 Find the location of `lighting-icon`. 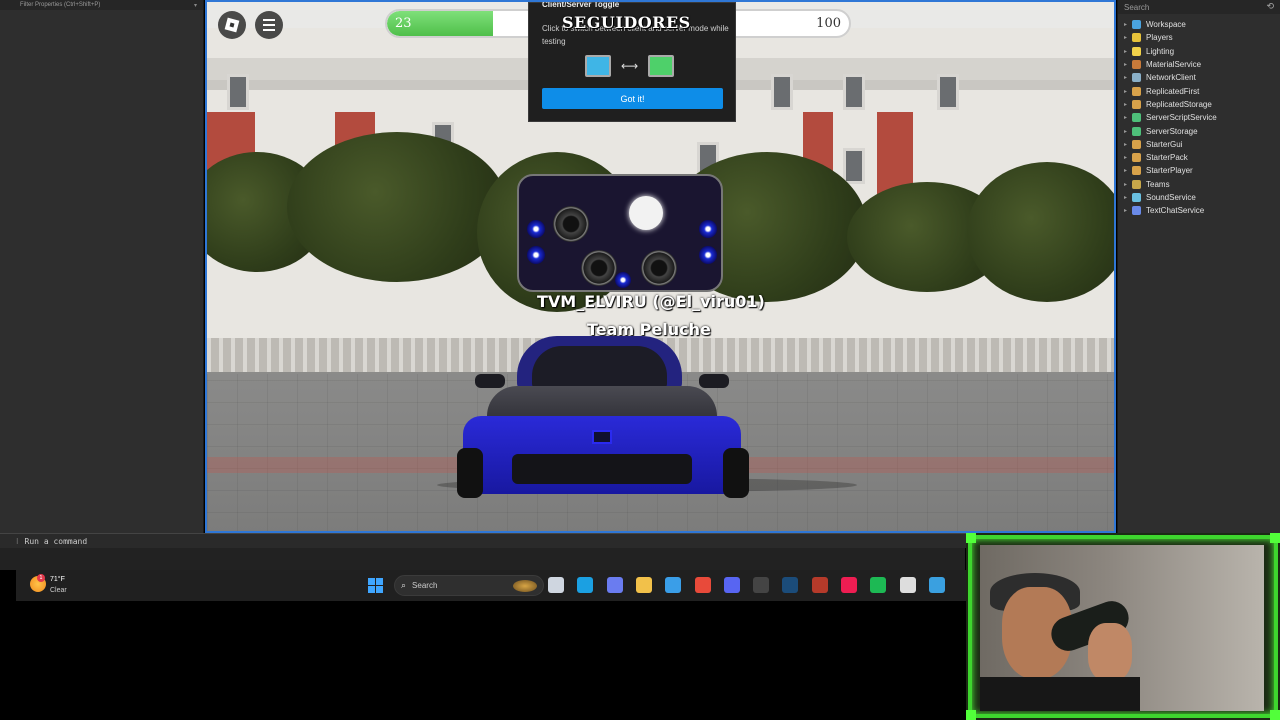

lighting-icon is located at coordinates (1136, 51).